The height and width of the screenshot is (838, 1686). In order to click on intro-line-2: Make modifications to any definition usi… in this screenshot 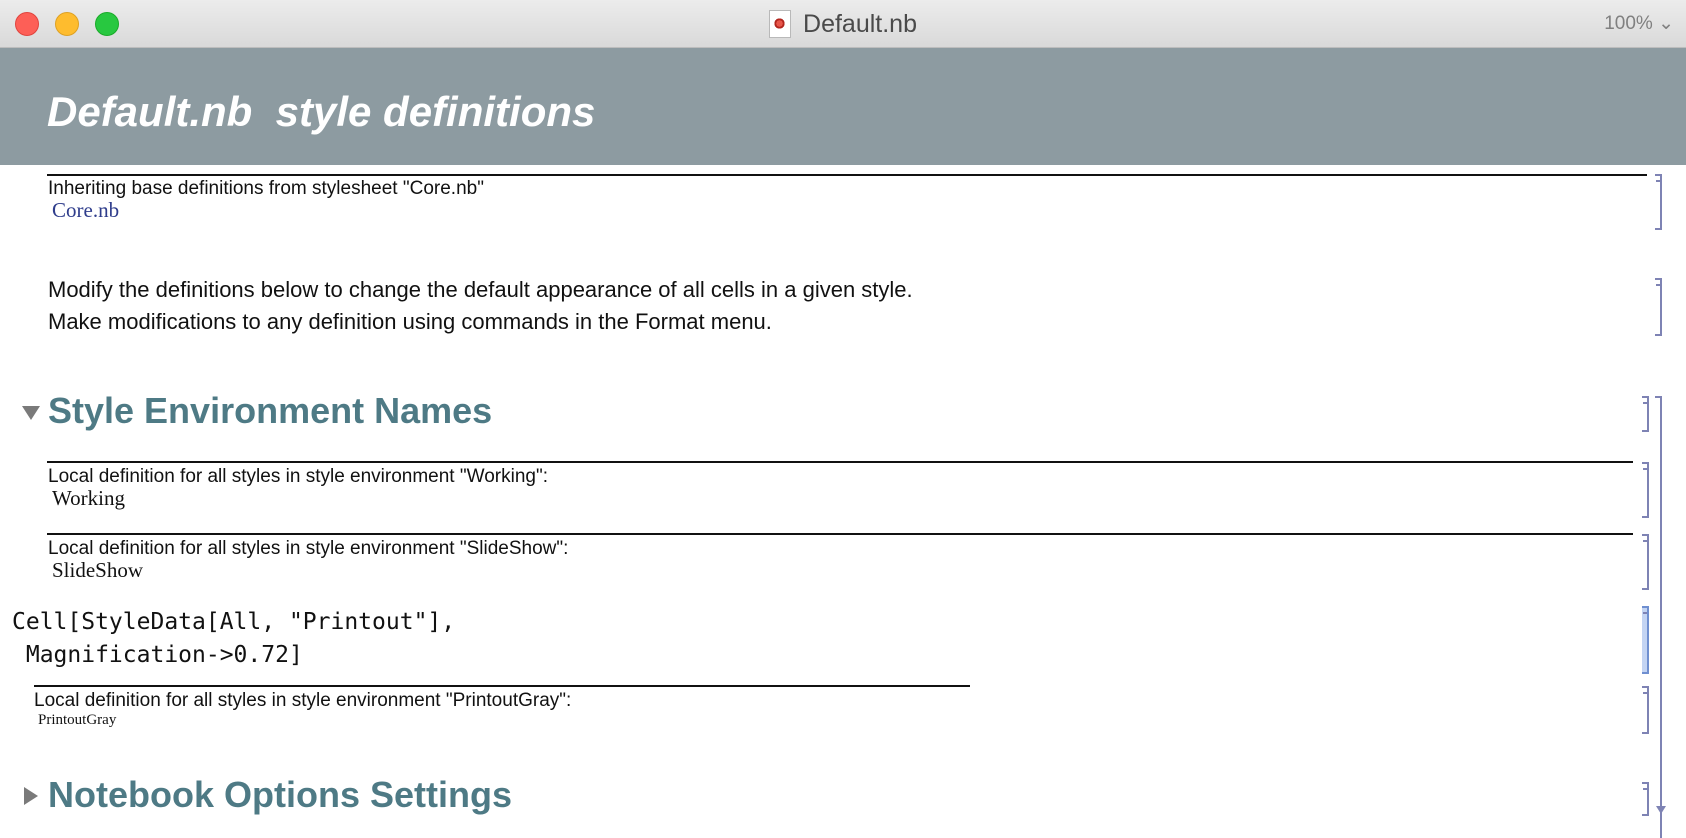, I will do `click(410, 321)`.